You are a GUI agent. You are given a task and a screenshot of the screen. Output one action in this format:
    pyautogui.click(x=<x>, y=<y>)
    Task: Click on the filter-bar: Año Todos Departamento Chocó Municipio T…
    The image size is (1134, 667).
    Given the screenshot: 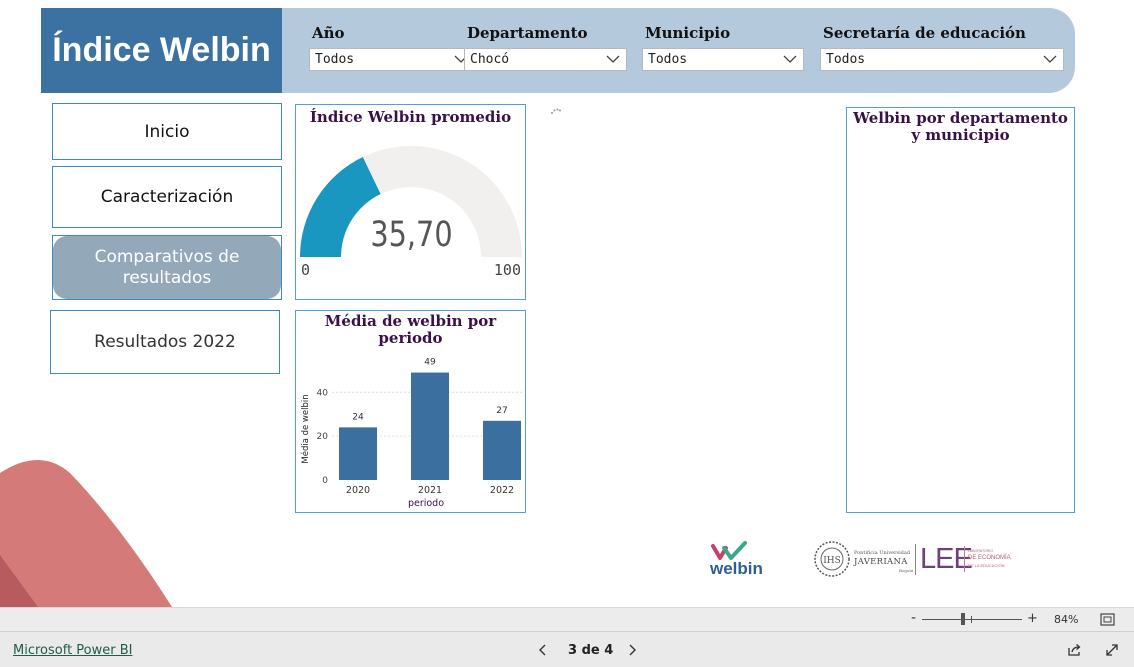 What is the action you would take?
    pyautogui.click(x=678, y=50)
    